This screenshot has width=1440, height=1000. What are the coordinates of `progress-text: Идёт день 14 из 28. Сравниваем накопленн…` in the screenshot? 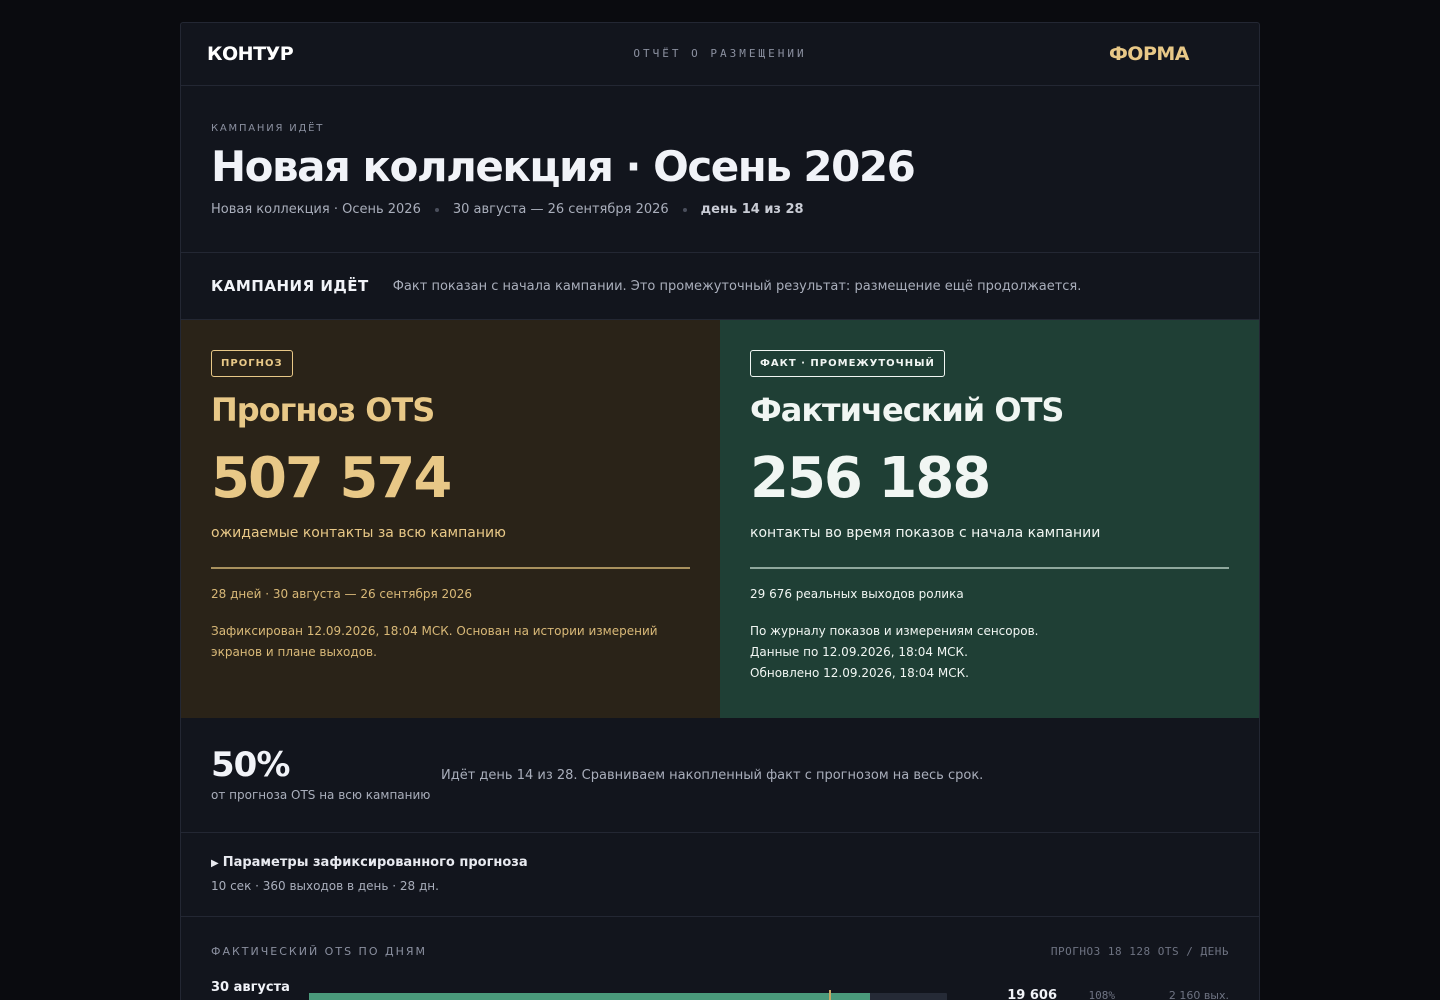 It's located at (712, 775).